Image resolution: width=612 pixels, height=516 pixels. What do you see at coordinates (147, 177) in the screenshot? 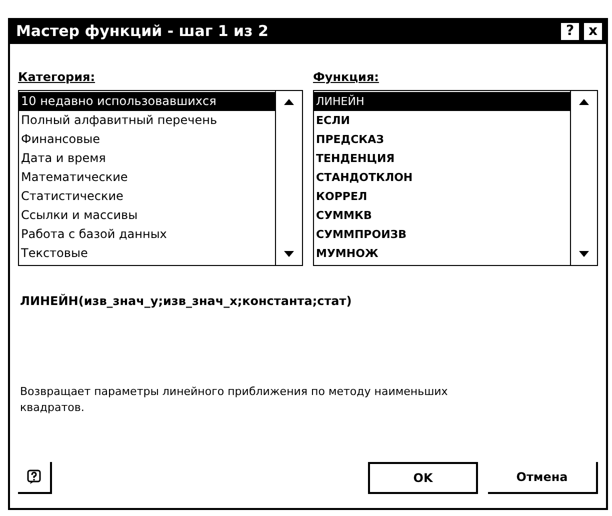
I see `list-item: Математические` at bounding box center [147, 177].